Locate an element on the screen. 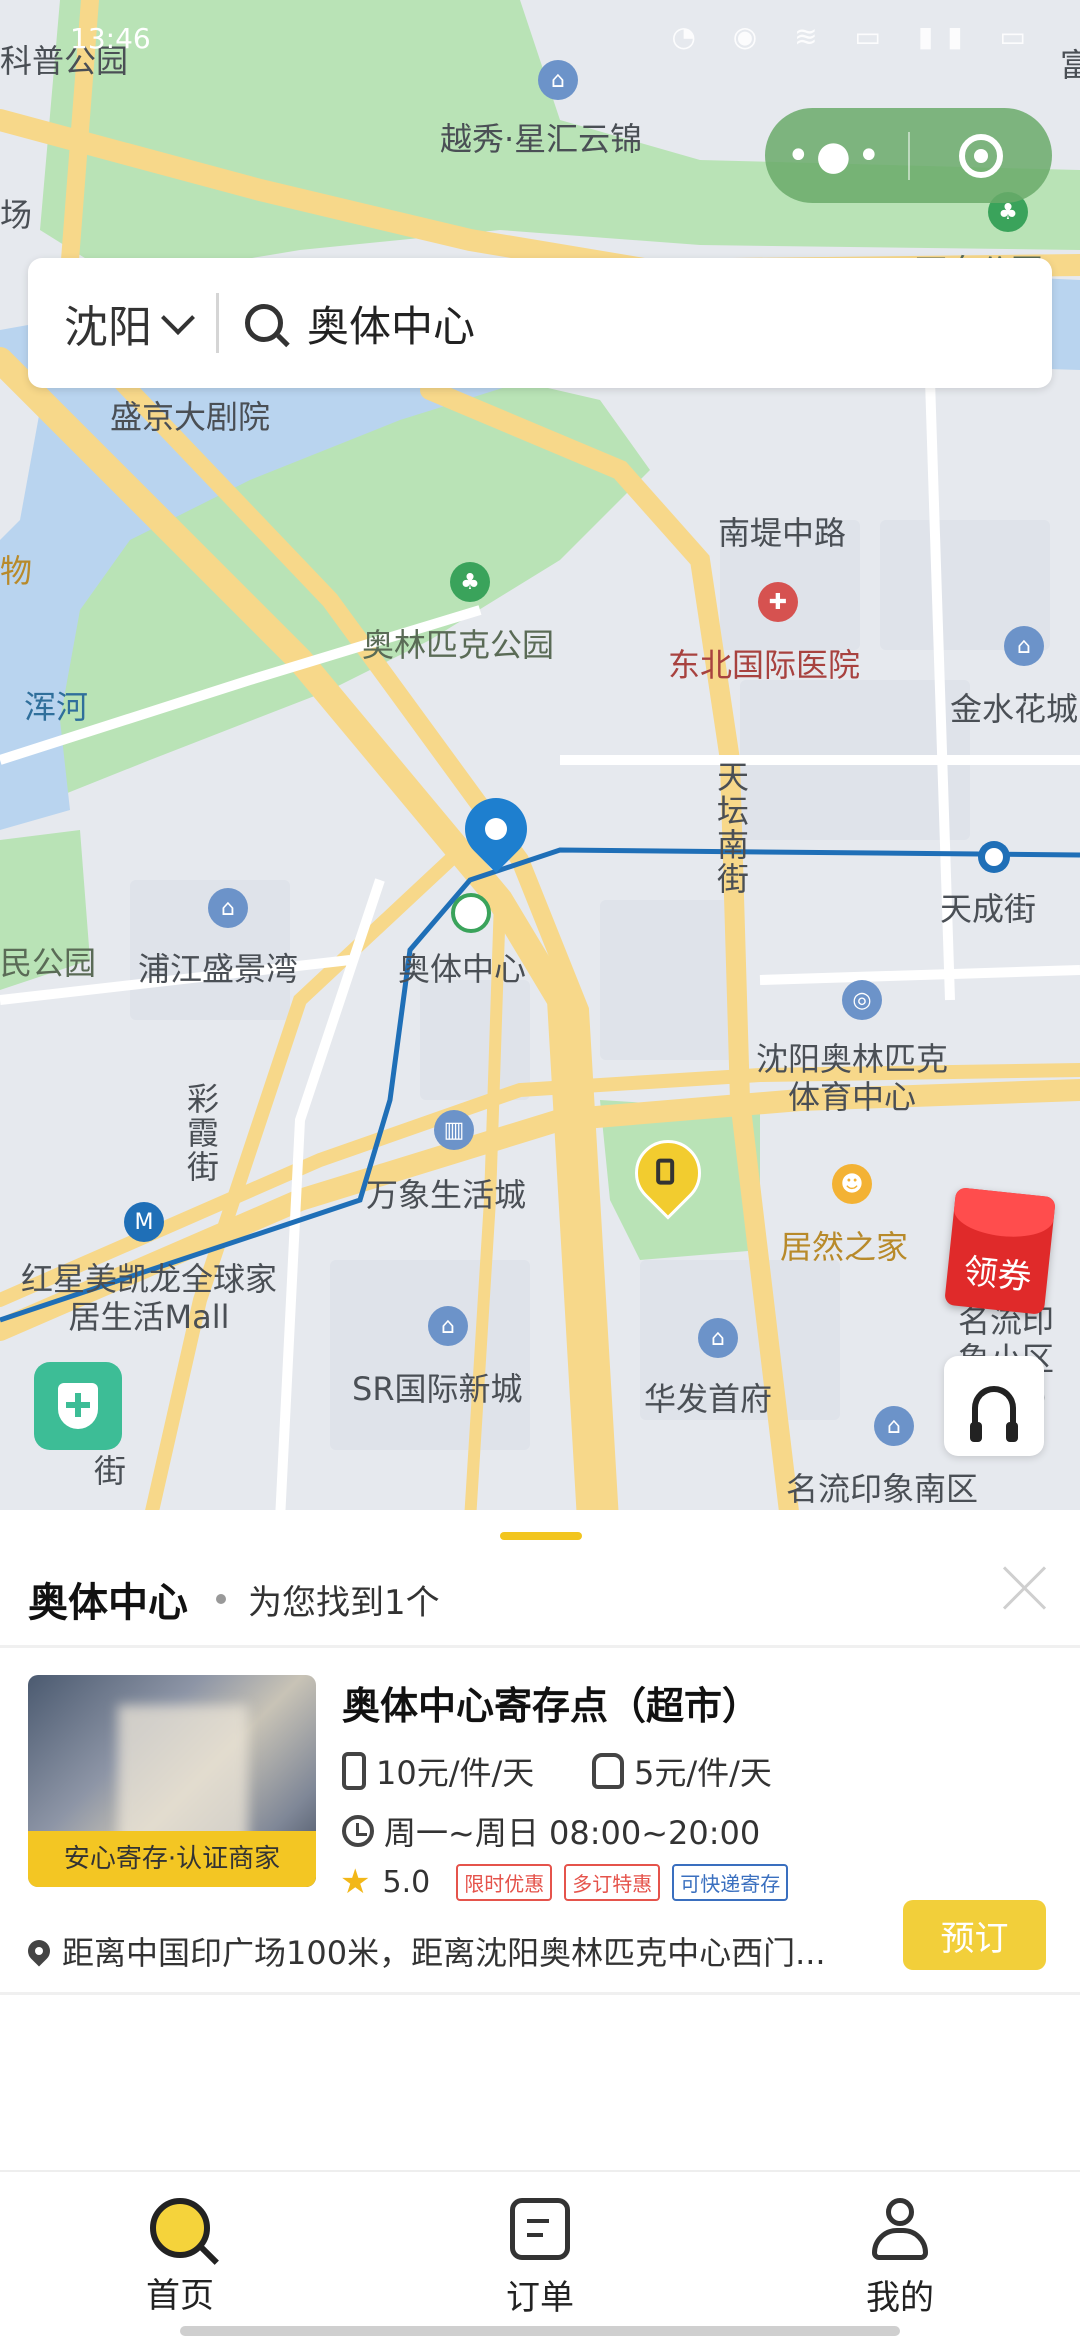  close-miniprogram-button is located at coordinates (981, 155).